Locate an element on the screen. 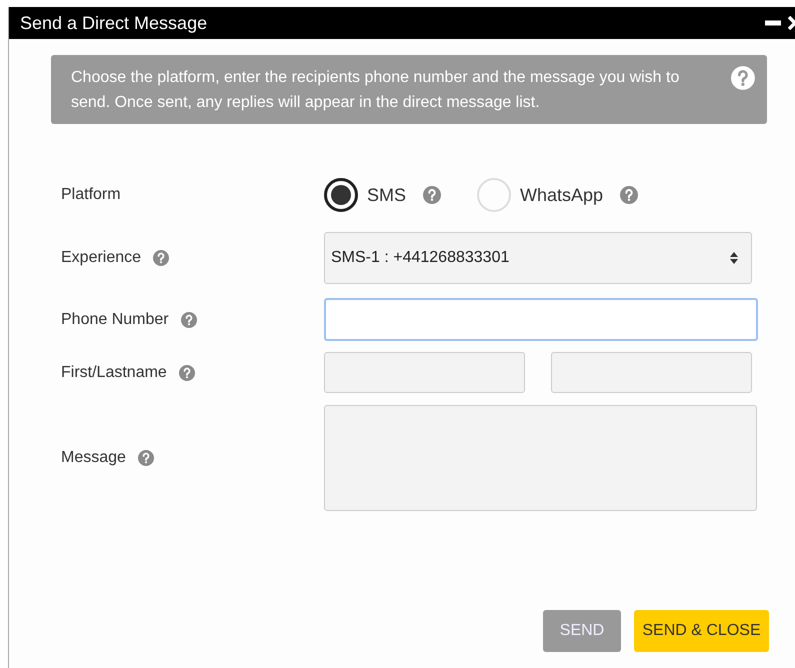 Image resolution: width=795 pixels, height=668 pixels. field-label: Phone Number is located at coordinates (115, 320).